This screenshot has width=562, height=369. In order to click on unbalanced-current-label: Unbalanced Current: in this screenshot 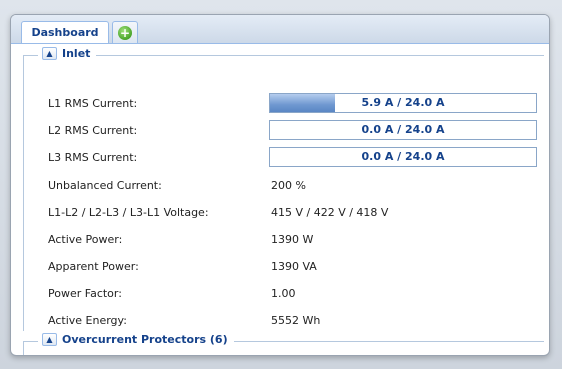, I will do `click(105, 185)`.